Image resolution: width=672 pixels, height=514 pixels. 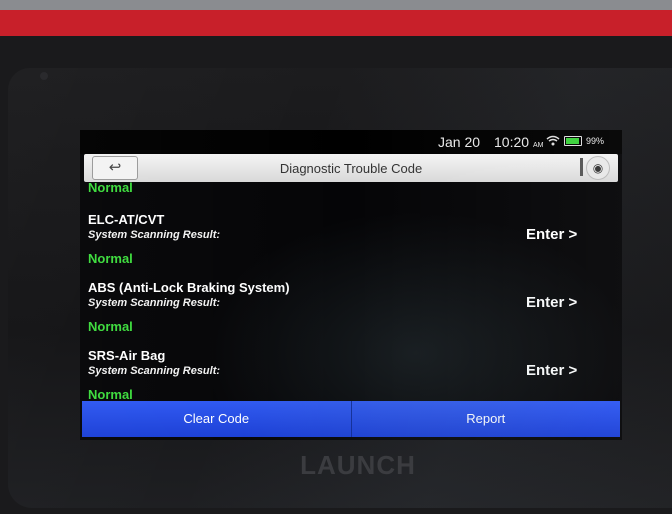 What do you see at coordinates (110, 187) in the screenshot?
I see `previous-system-status: Normal` at bounding box center [110, 187].